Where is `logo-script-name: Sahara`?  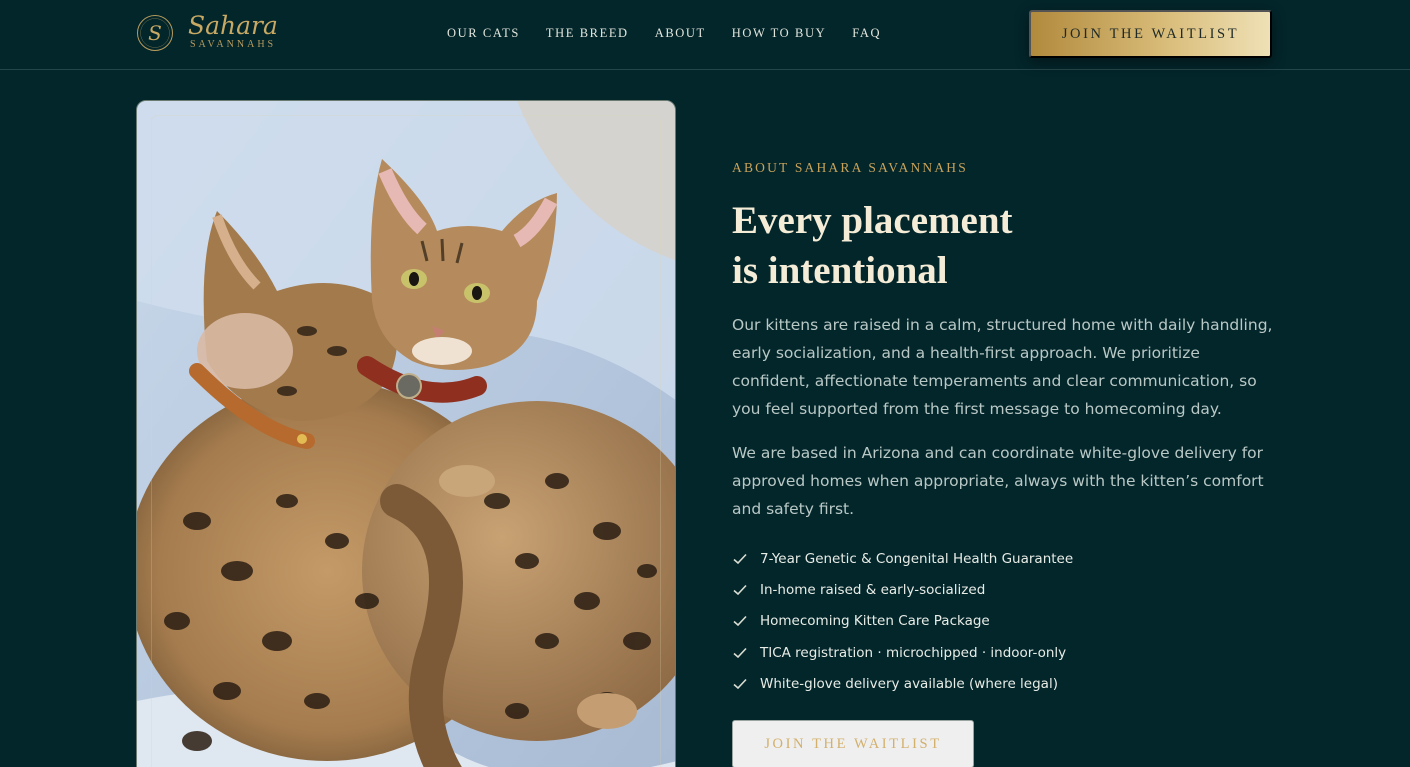 logo-script-name: Sahara is located at coordinates (233, 25).